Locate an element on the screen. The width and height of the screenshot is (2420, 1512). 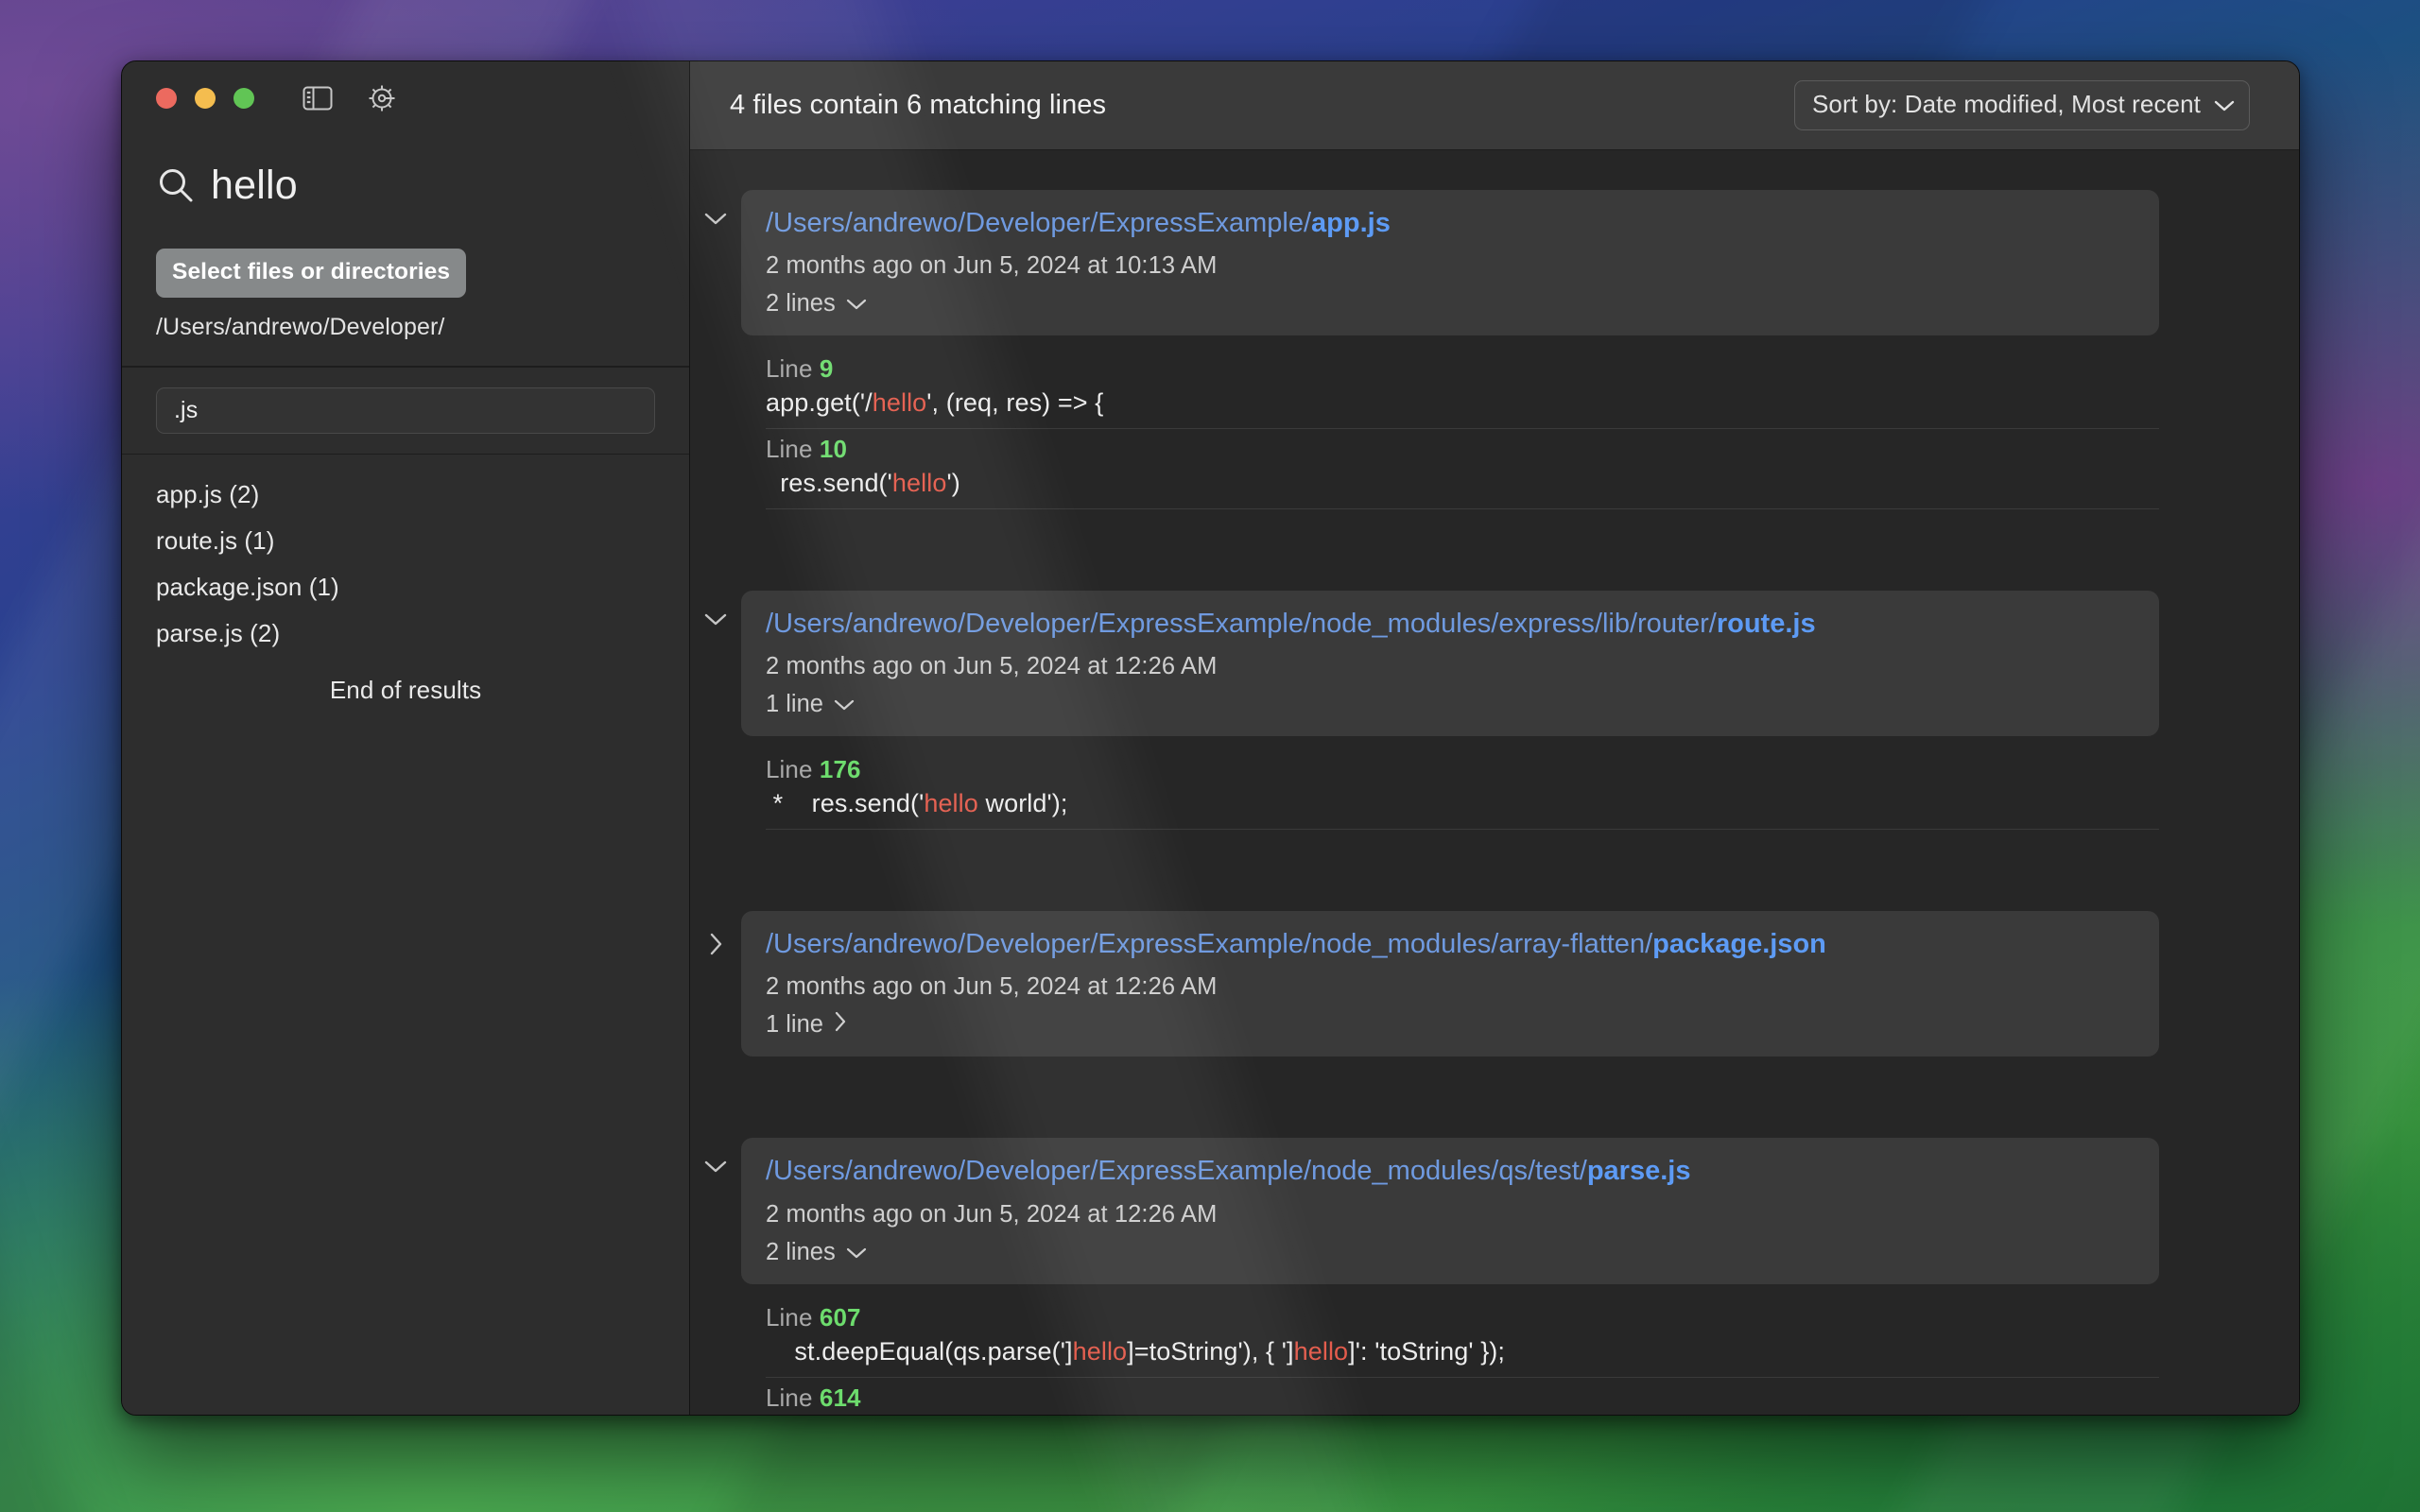
code-segment: ') is located at coordinates (953, 483).